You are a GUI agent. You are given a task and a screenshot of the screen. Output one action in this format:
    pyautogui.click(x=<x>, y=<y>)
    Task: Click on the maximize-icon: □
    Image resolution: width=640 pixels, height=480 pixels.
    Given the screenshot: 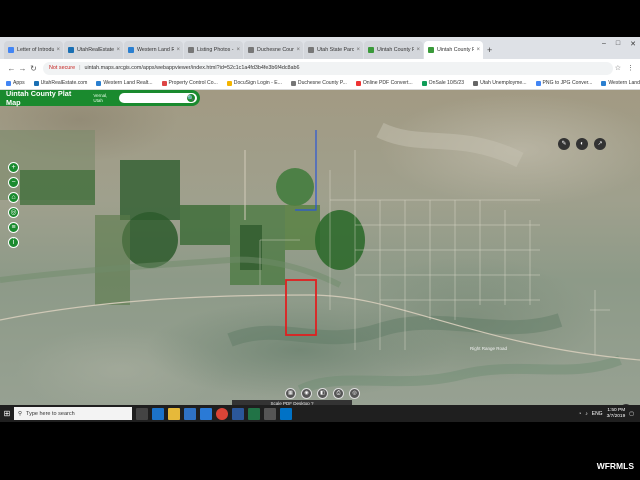 What is the action you would take?
    pyautogui.click(x=618, y=44)
    